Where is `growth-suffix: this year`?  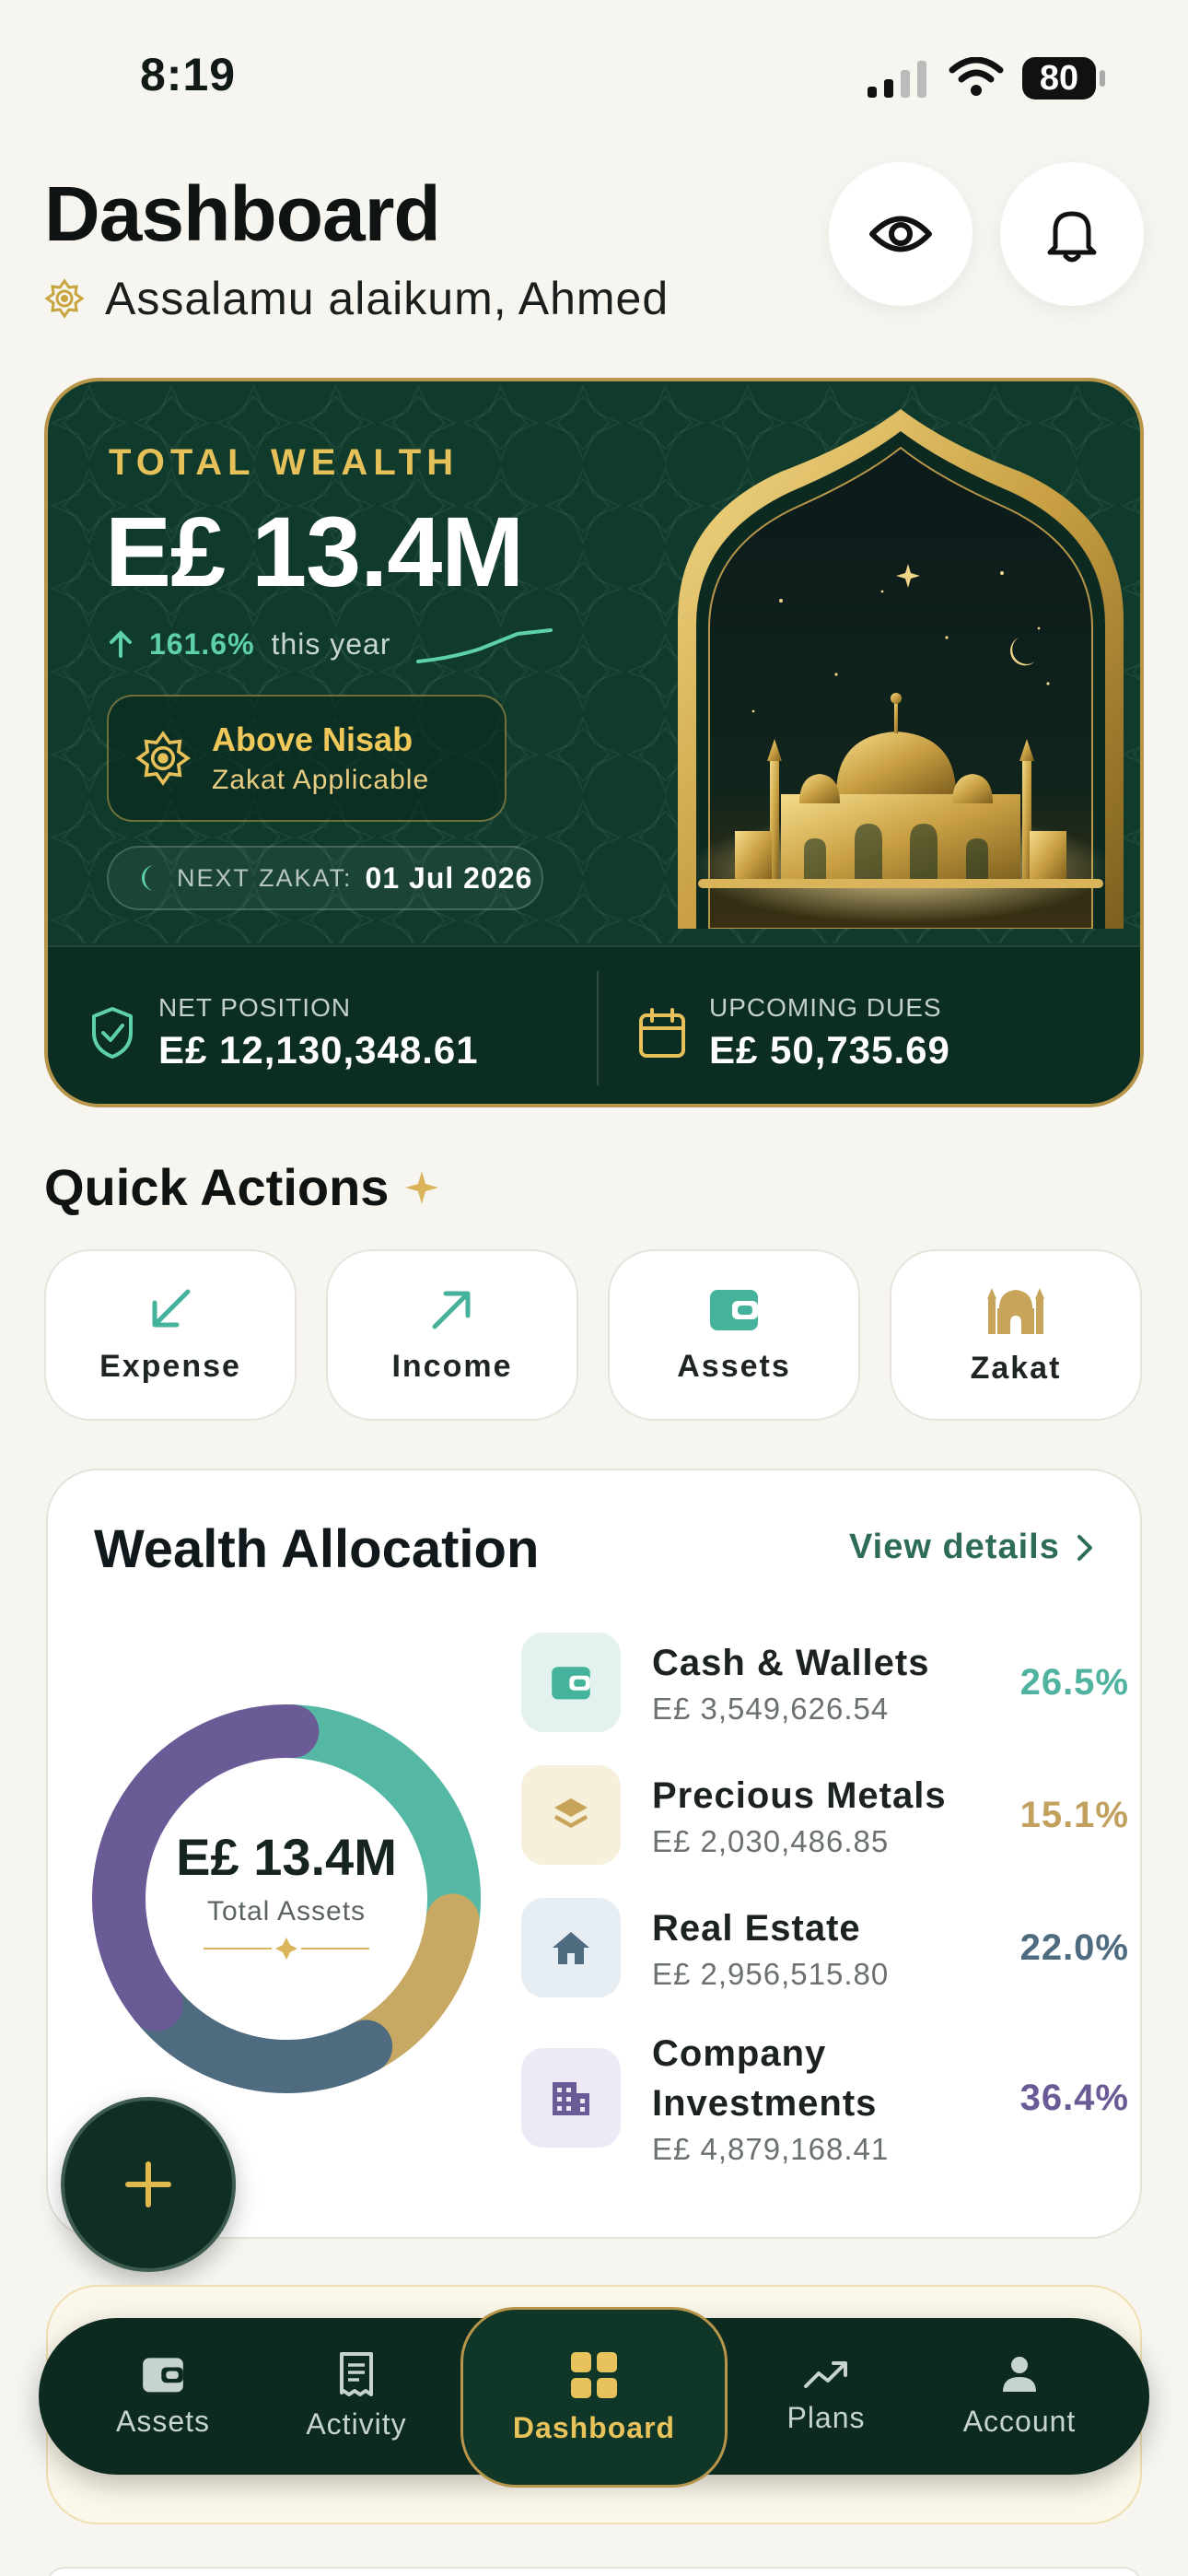 growth-suffix: this year is located at coordinates (331, 643).